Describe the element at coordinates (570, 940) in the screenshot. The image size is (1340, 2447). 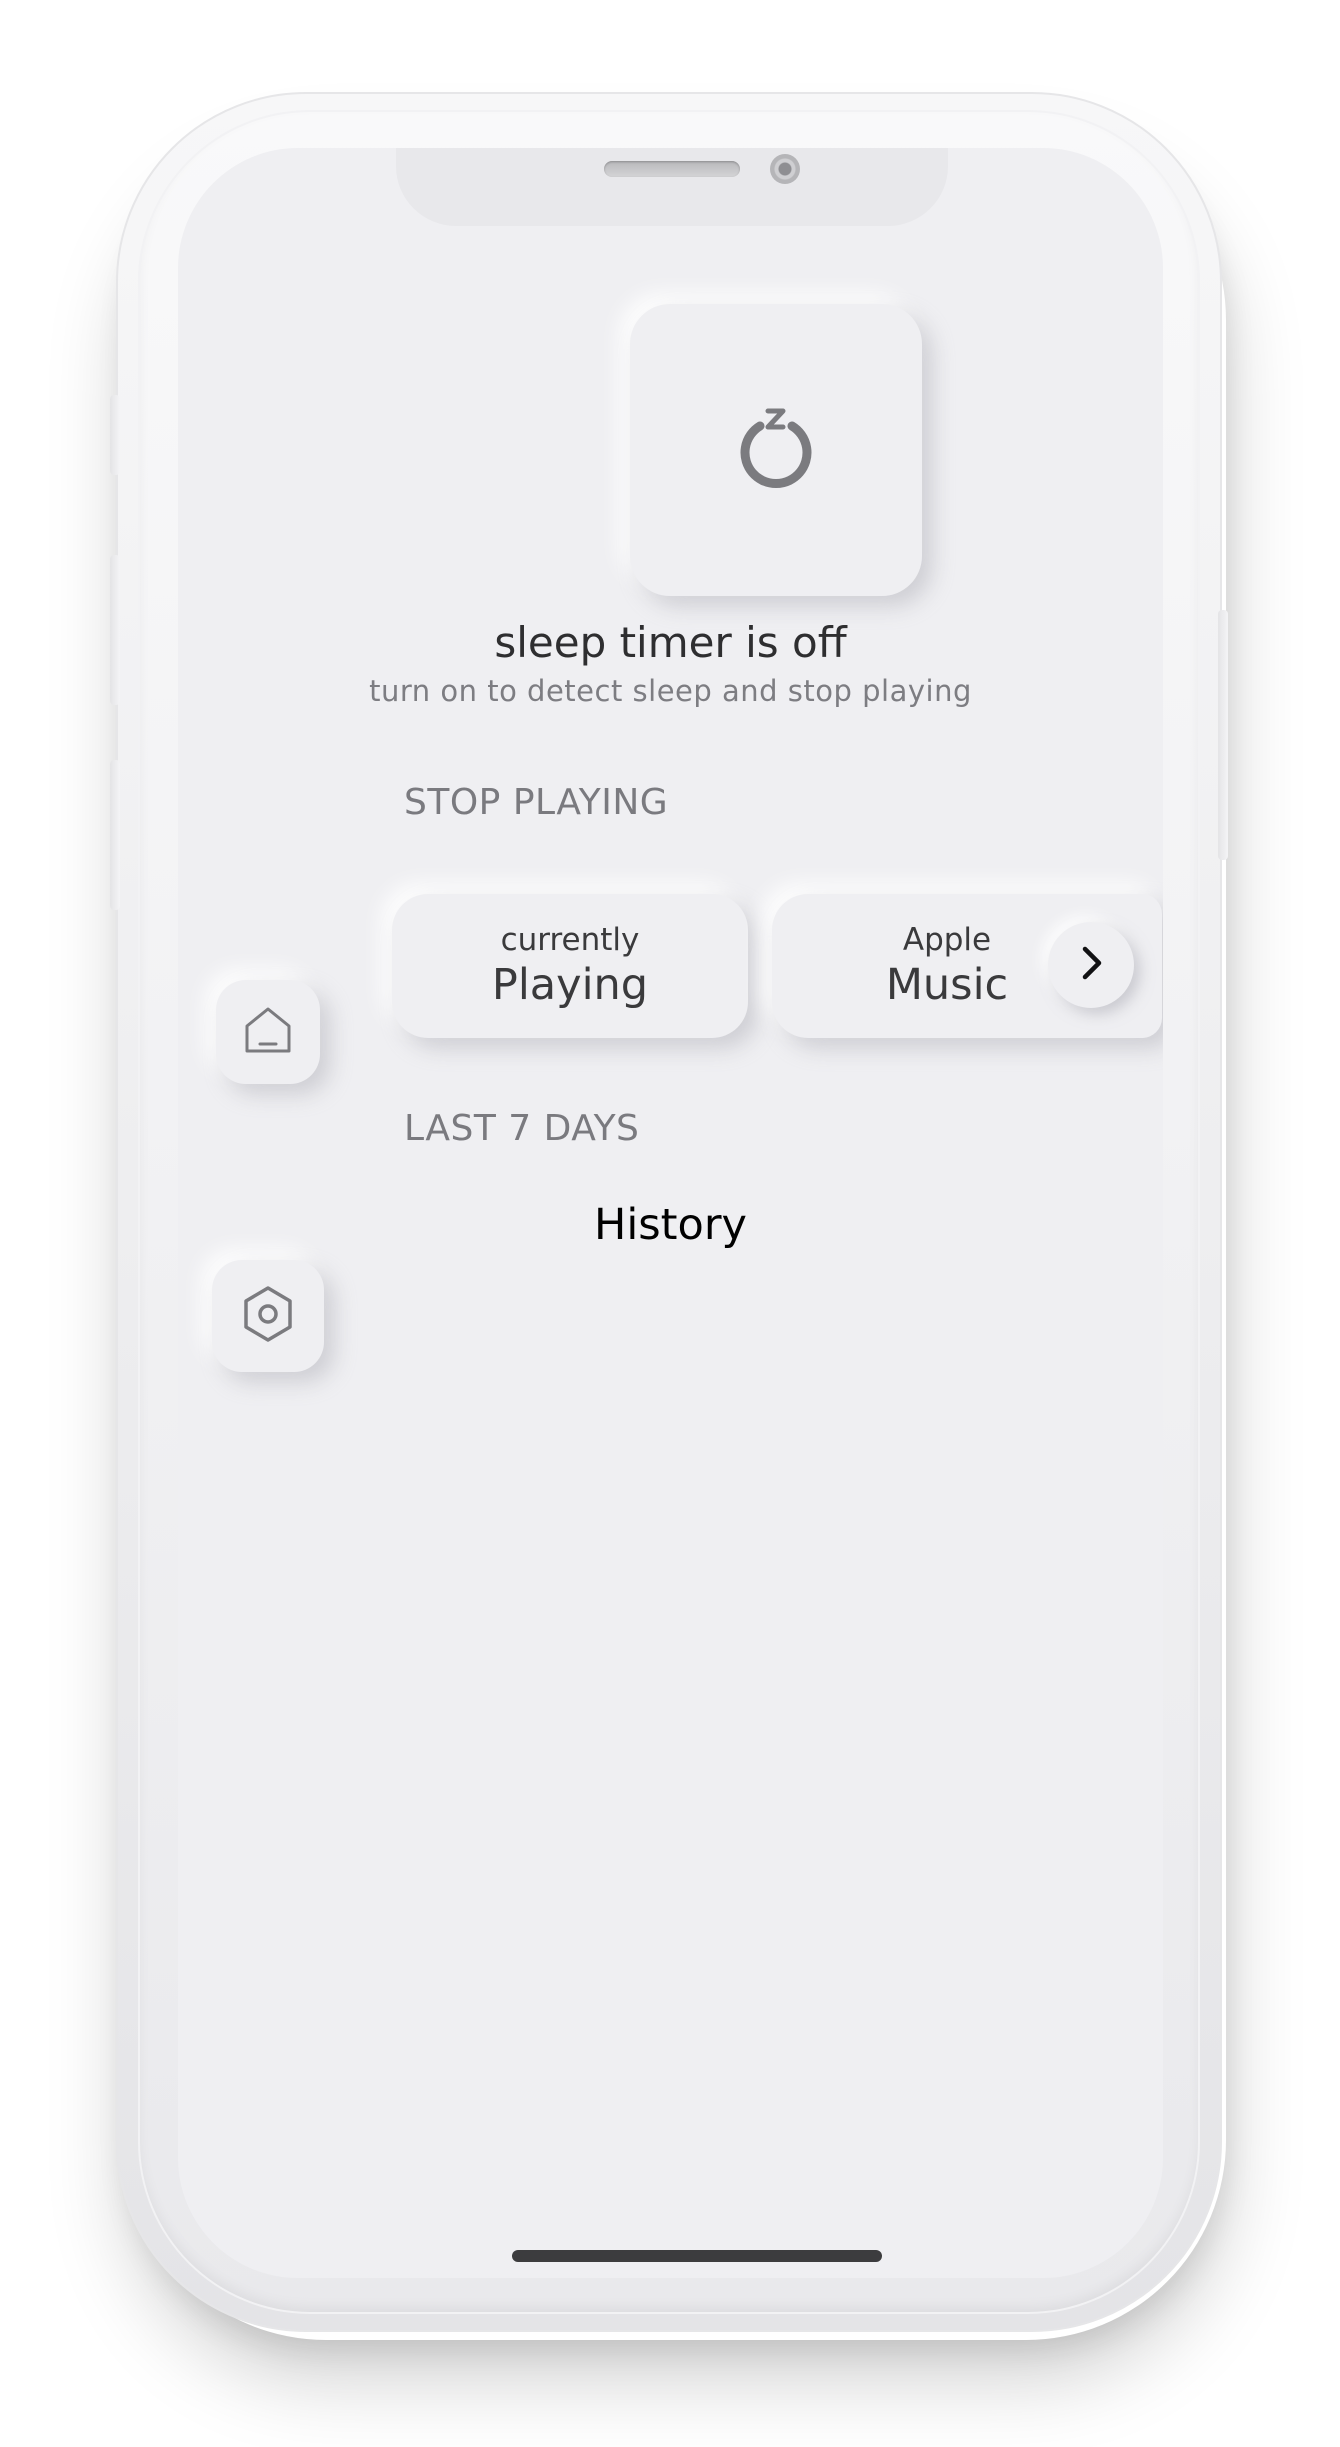
I see `source-card-caption: currently` at that location.